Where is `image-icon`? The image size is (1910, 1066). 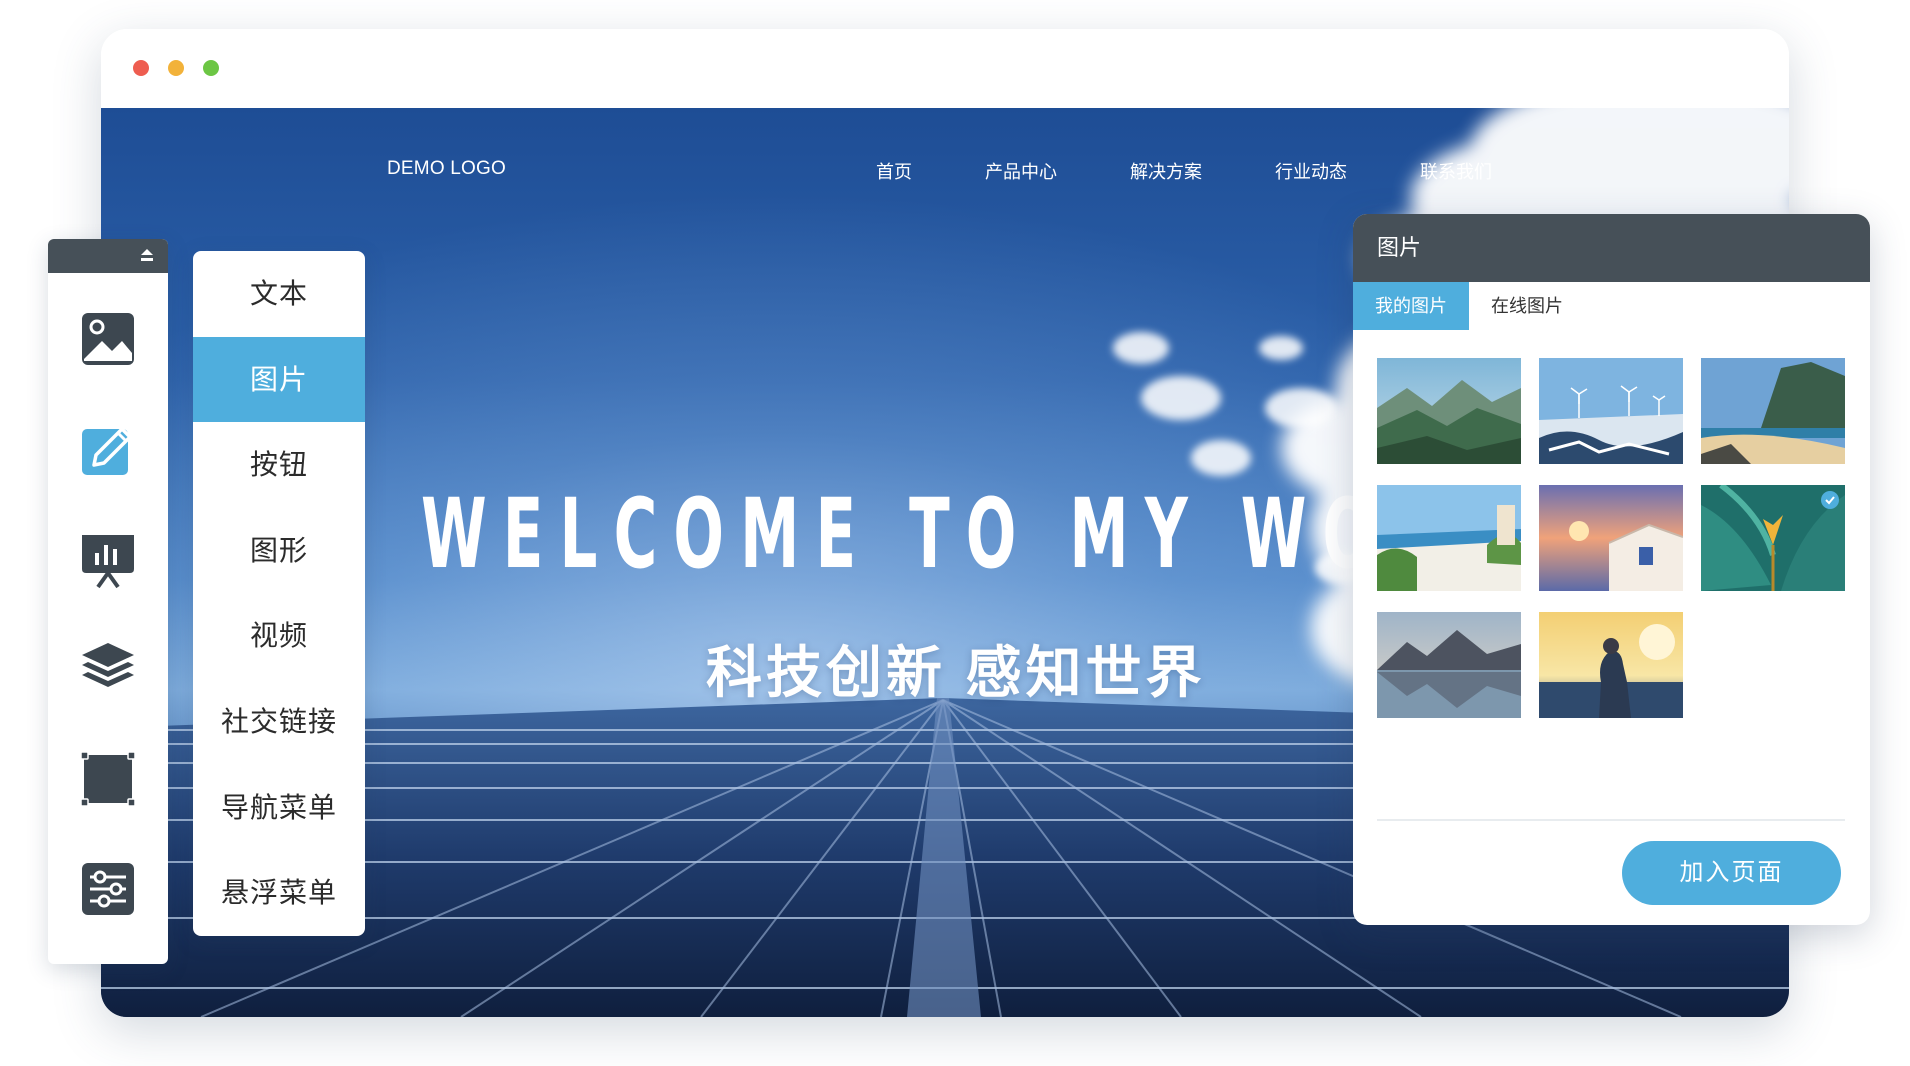
image-icon is located at coordinates (108, 339).